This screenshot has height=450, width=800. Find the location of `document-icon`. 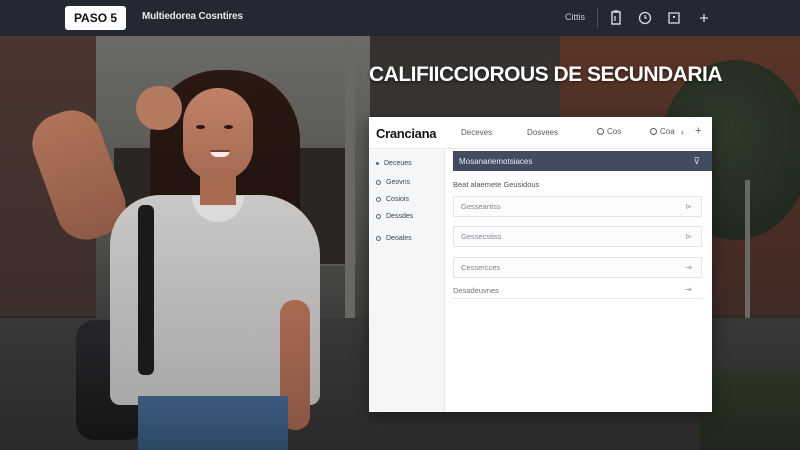

document-icon is located at coordinates (616, 18).